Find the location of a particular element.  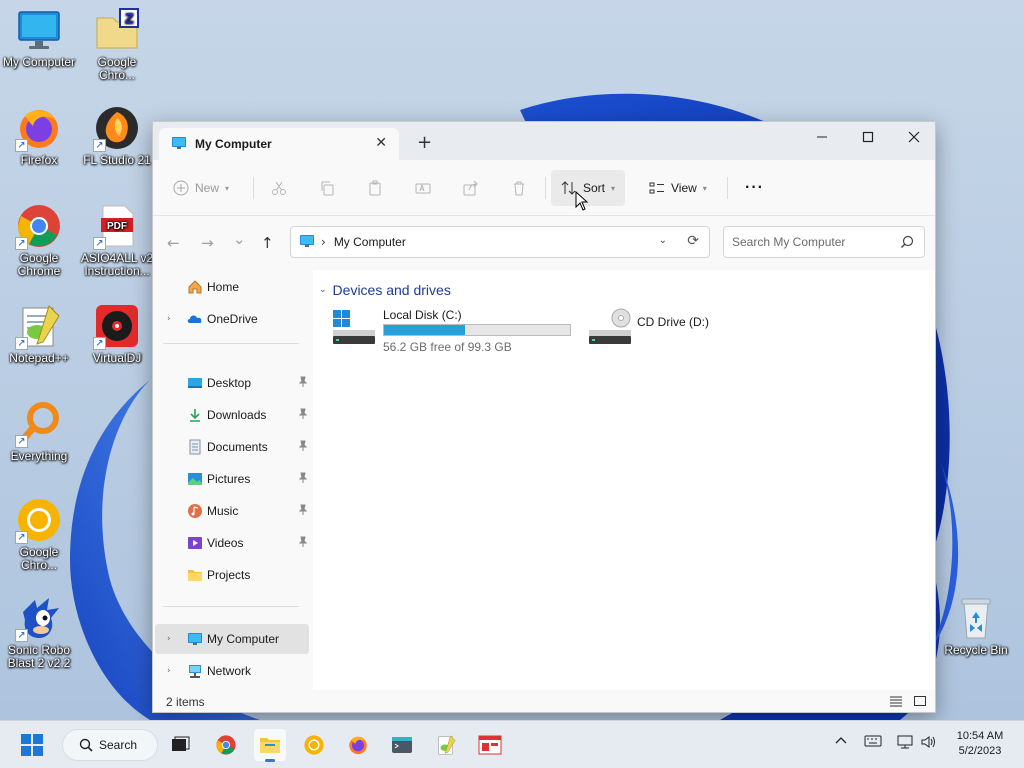

taskbar-terminal is located at coordinates (402, 745).